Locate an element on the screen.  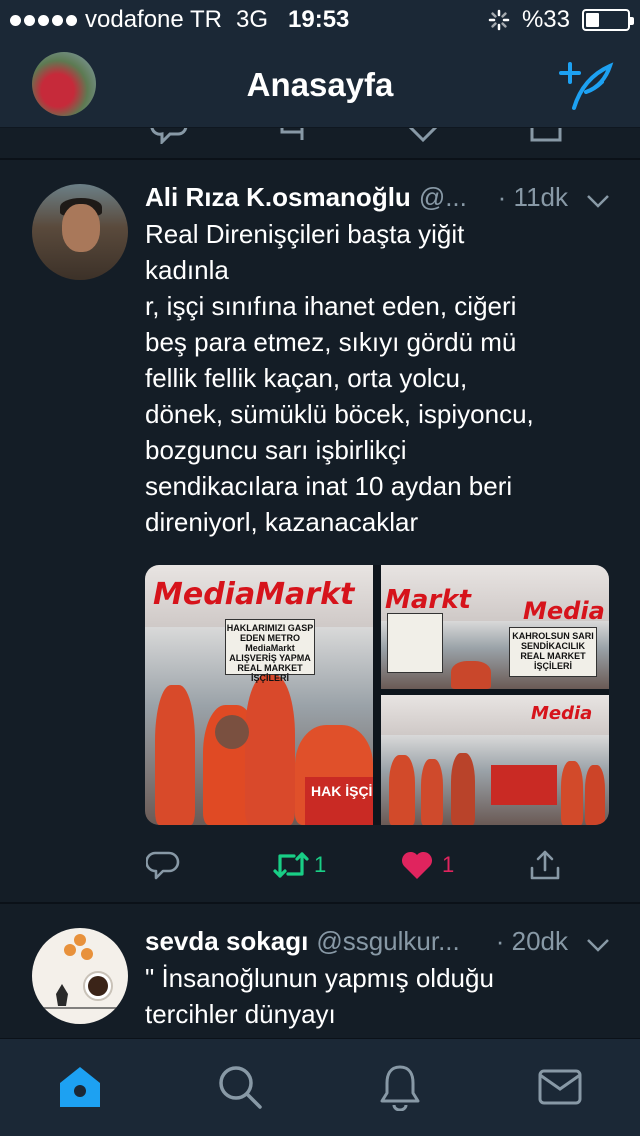
status-time: 19:53 is located at coordinates (319, 19).